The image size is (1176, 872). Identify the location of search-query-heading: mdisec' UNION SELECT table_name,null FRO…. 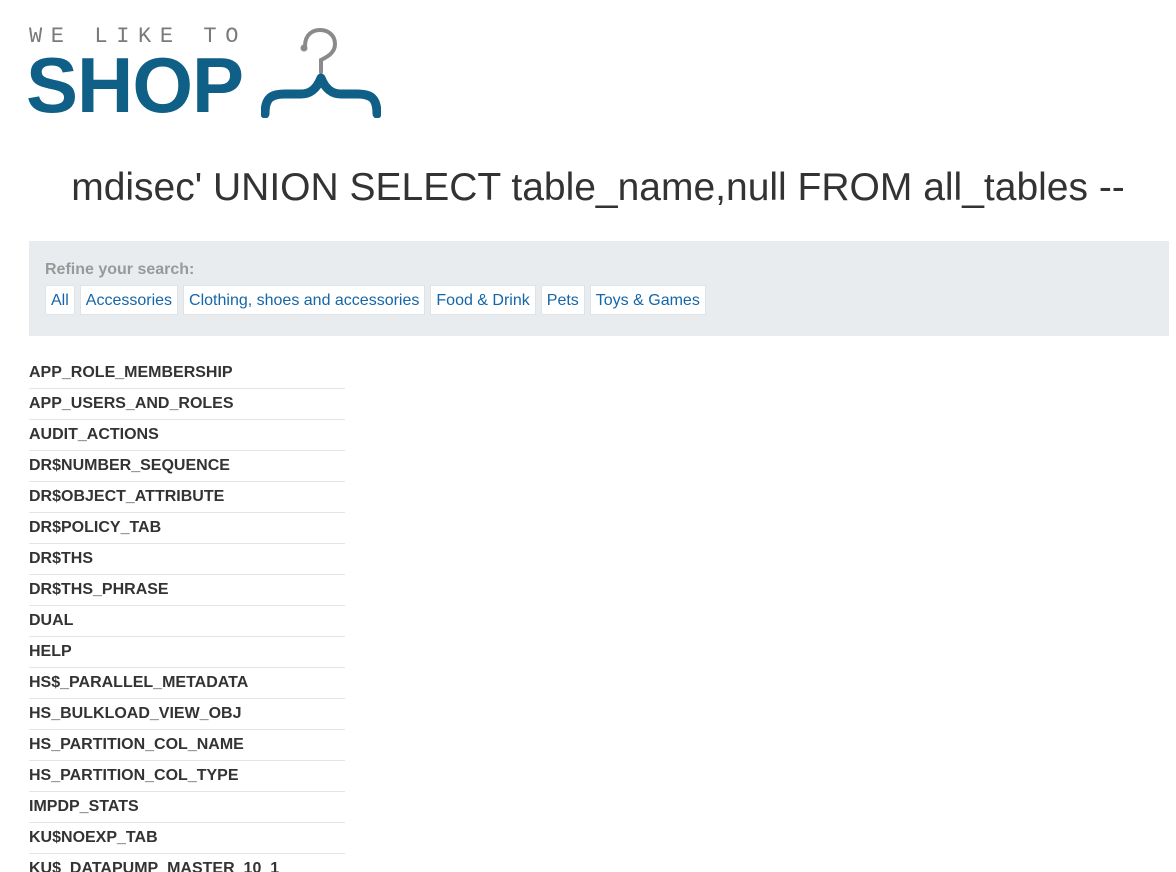
(598, 187).